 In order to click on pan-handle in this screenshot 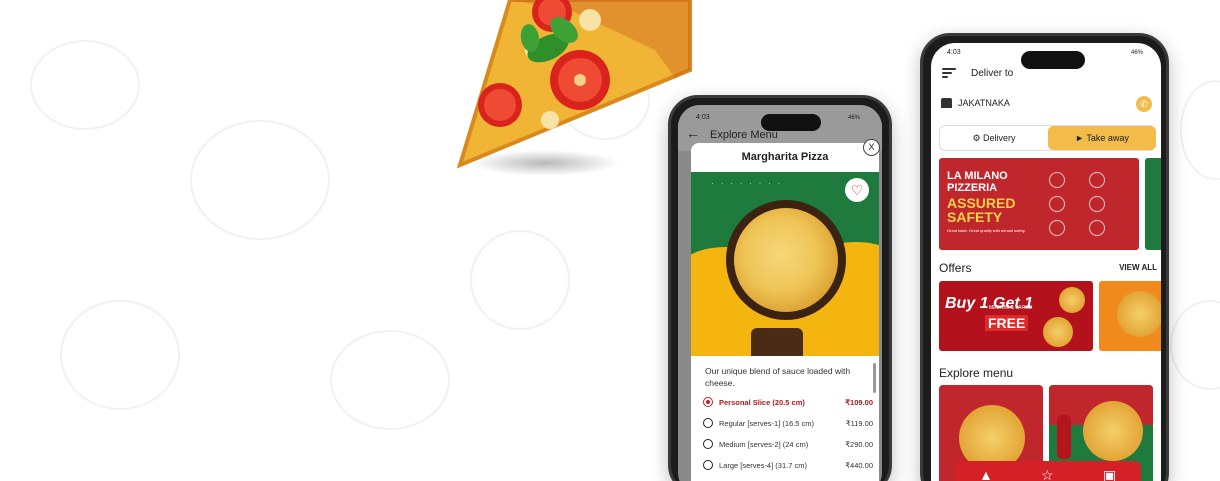, I will do `click(777, 342)`.